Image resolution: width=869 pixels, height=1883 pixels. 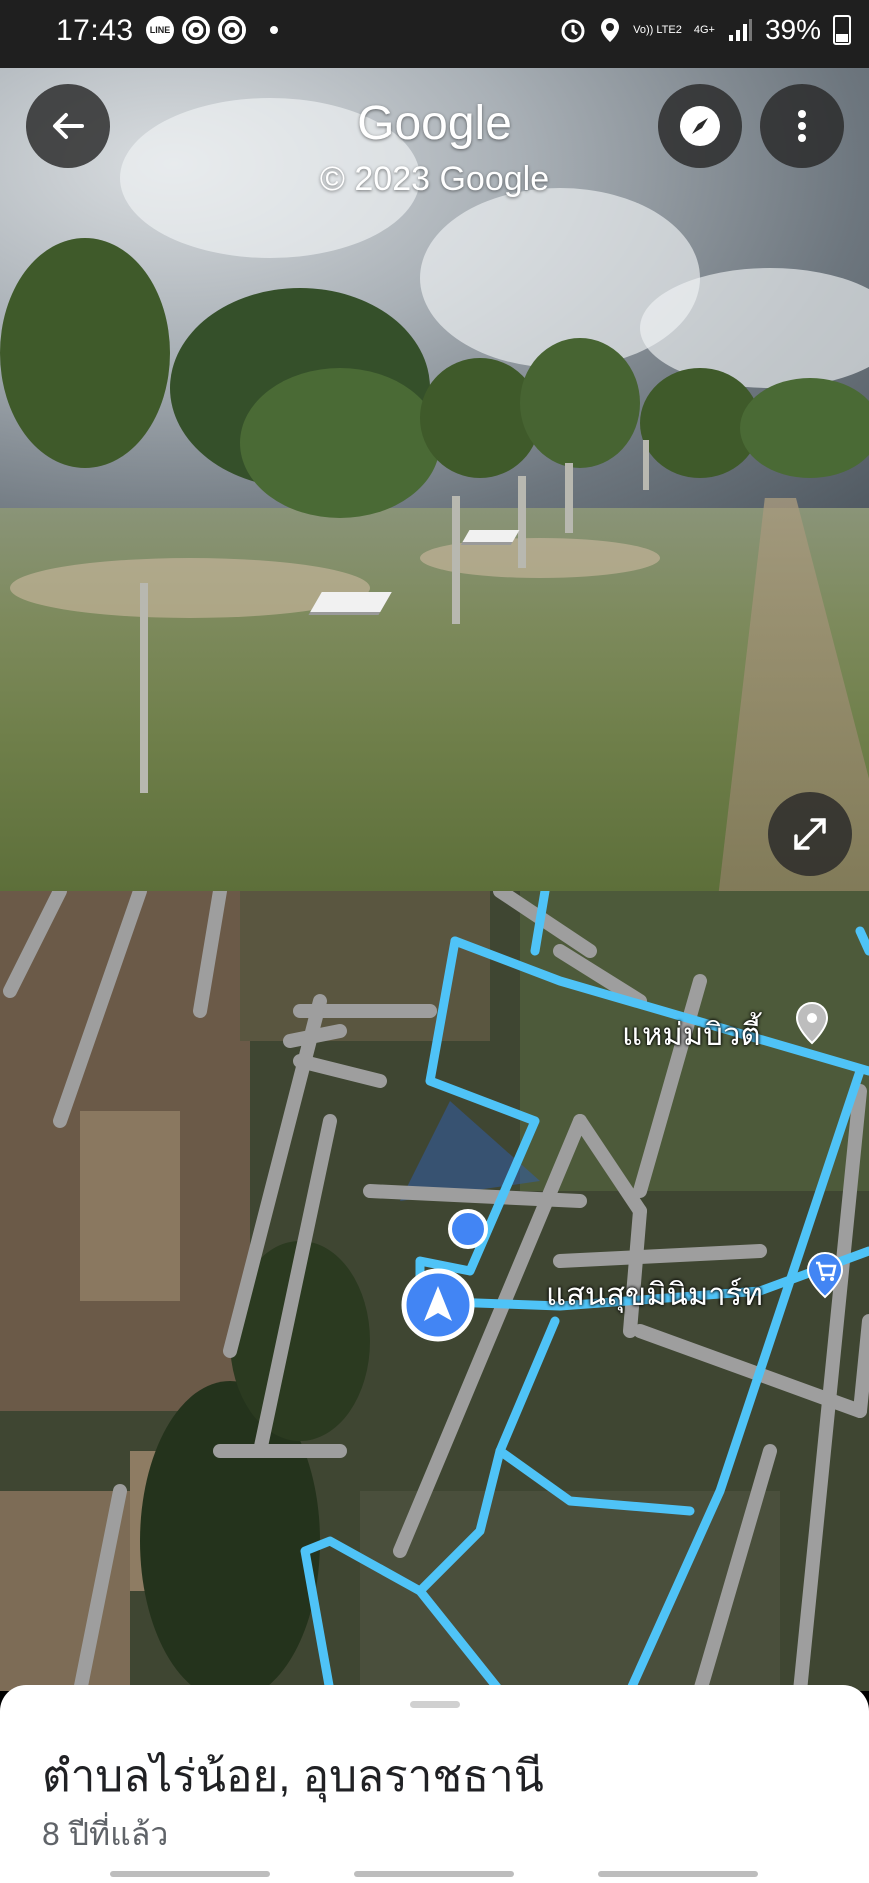 I want to click on line-app-icon: LINE, so click(x=160, y=30).